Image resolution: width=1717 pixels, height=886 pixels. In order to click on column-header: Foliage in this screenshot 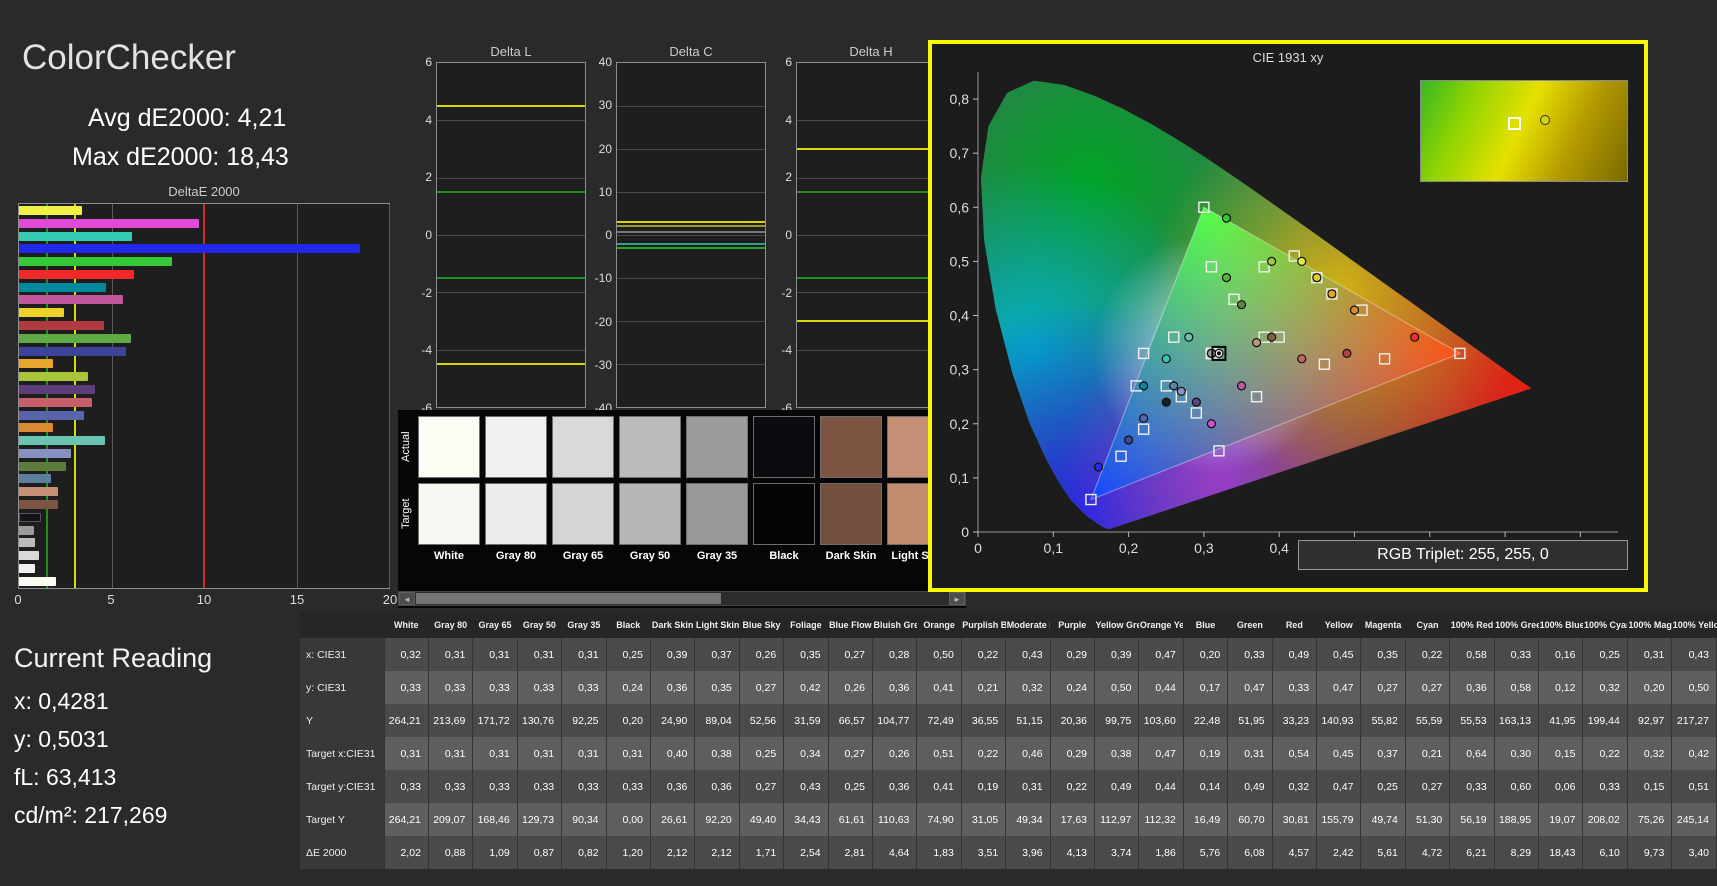, I will do `click(806, 625)`.